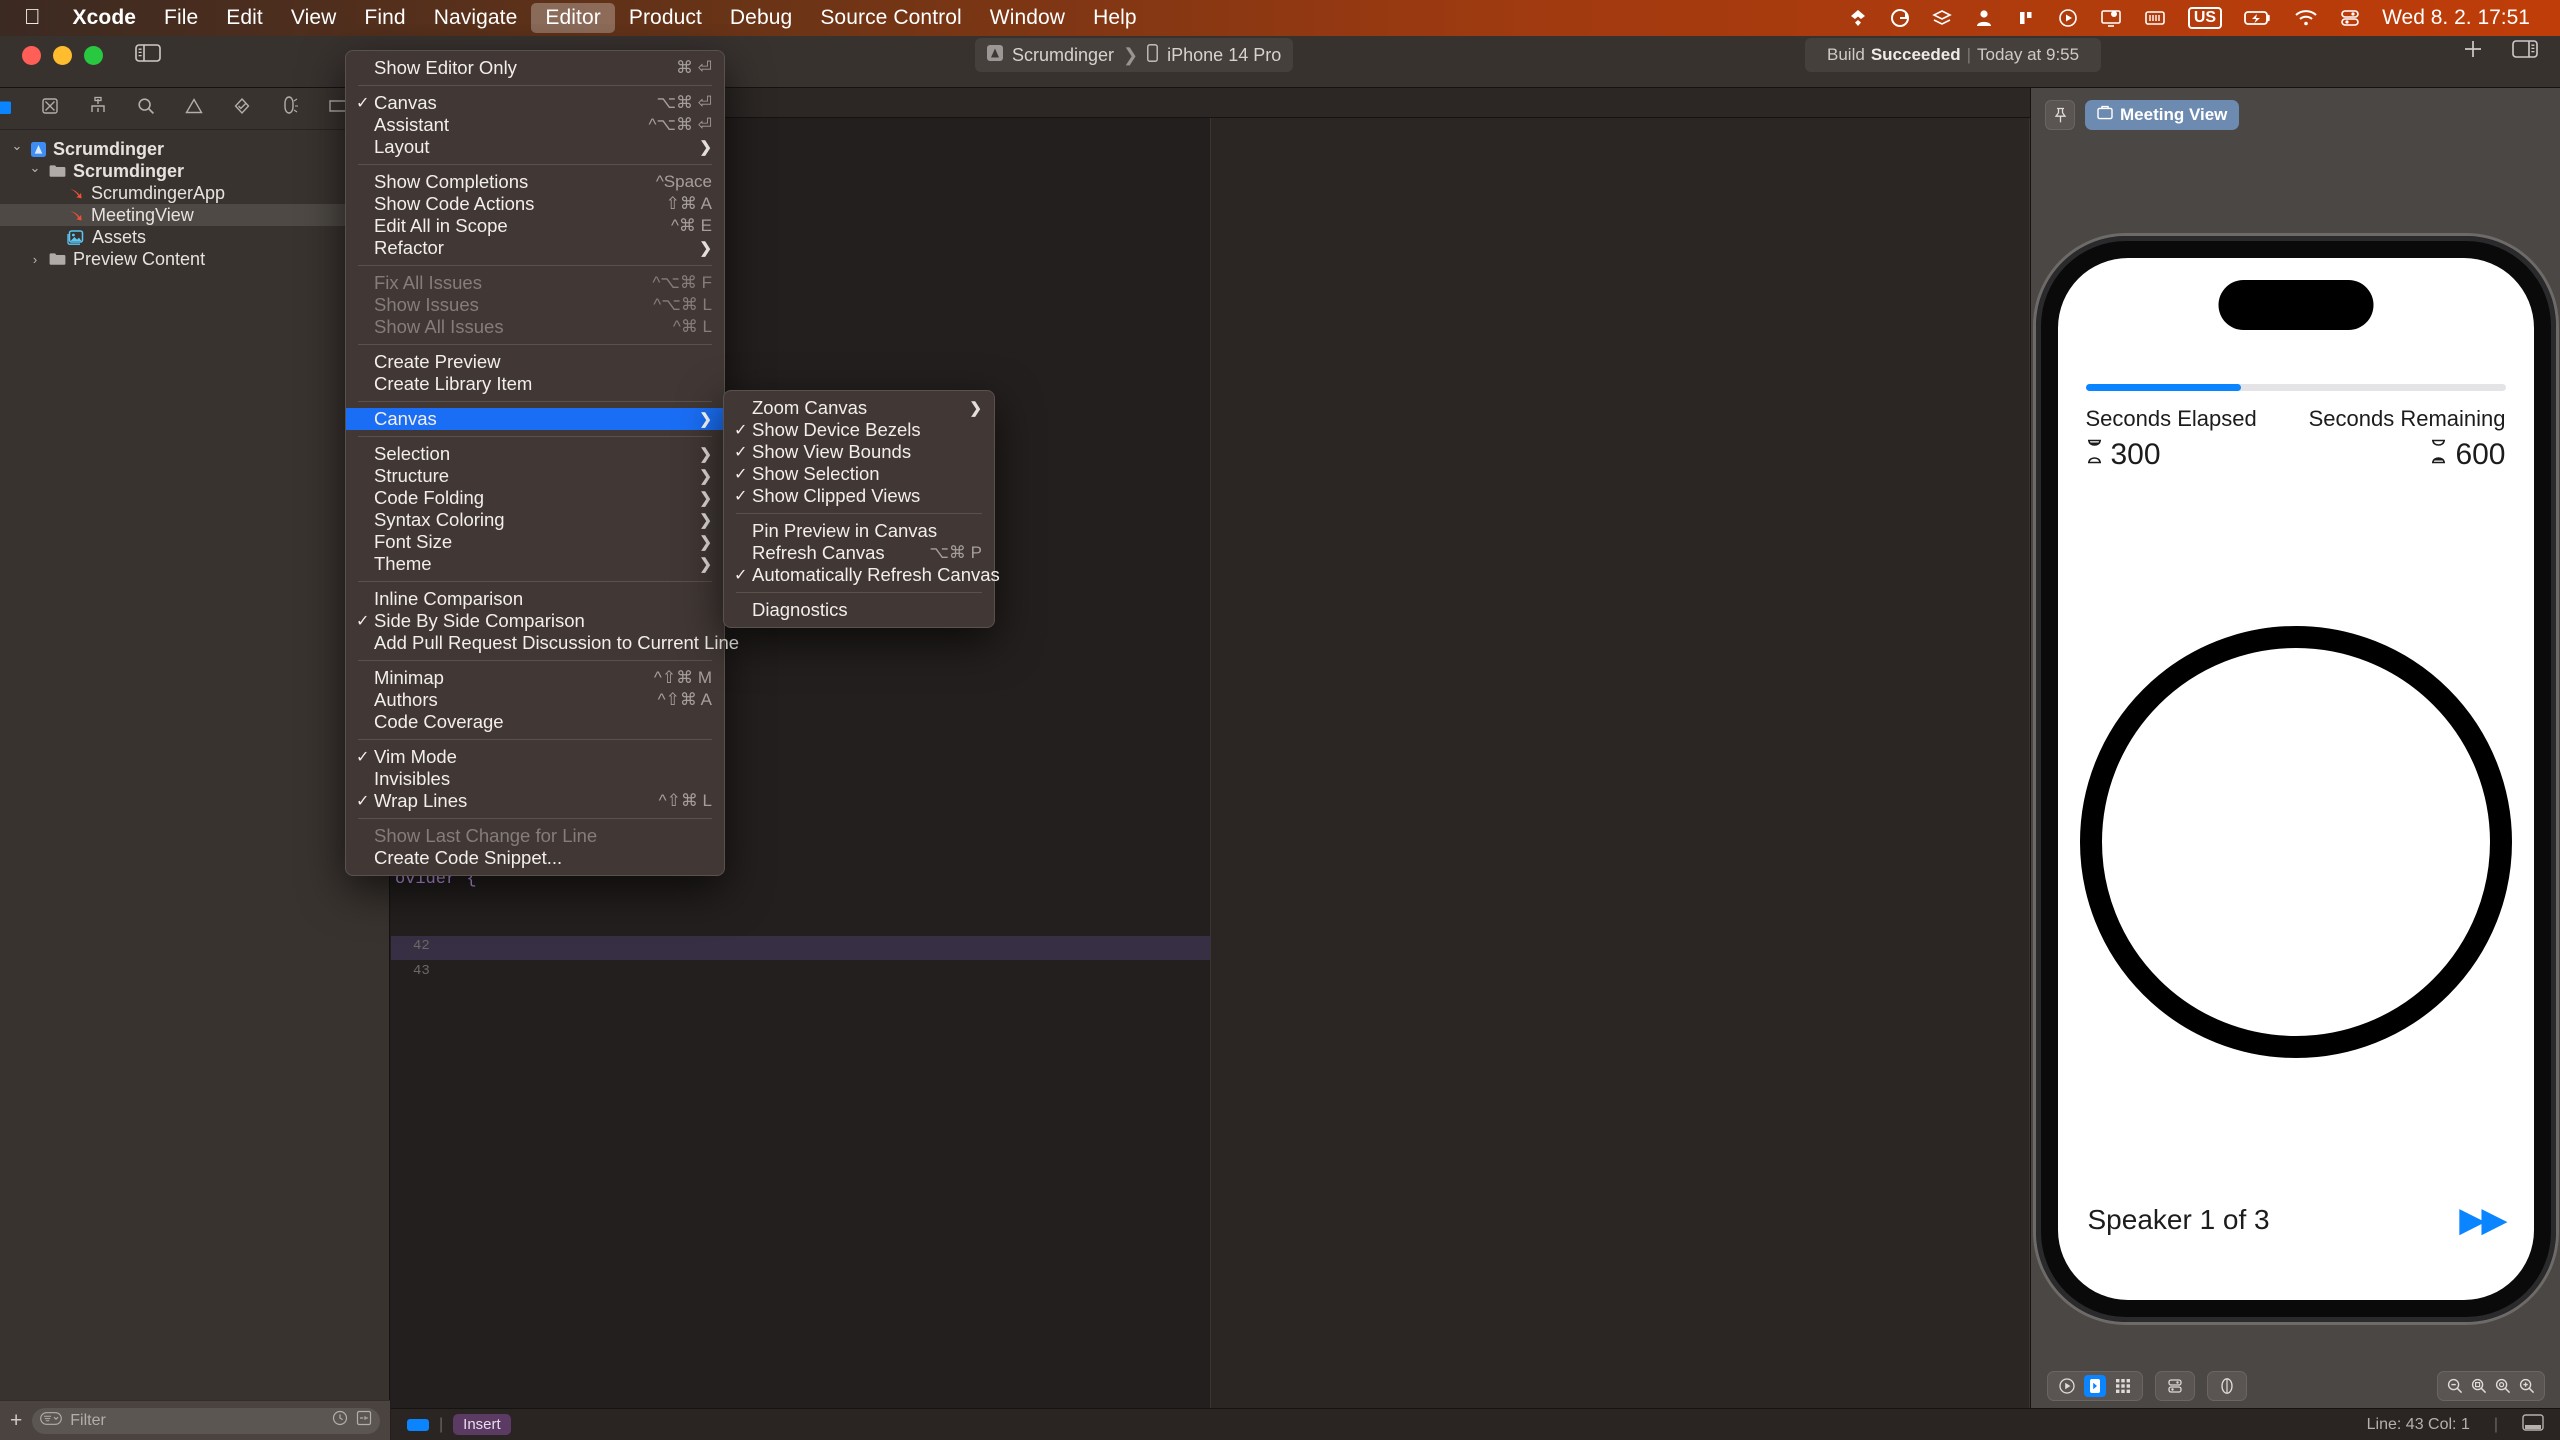 This screenshot has width=2560, height=1440. Describe the element at coordinates (2026, 18) in the screenshot. I see `layout-icon` at that location.